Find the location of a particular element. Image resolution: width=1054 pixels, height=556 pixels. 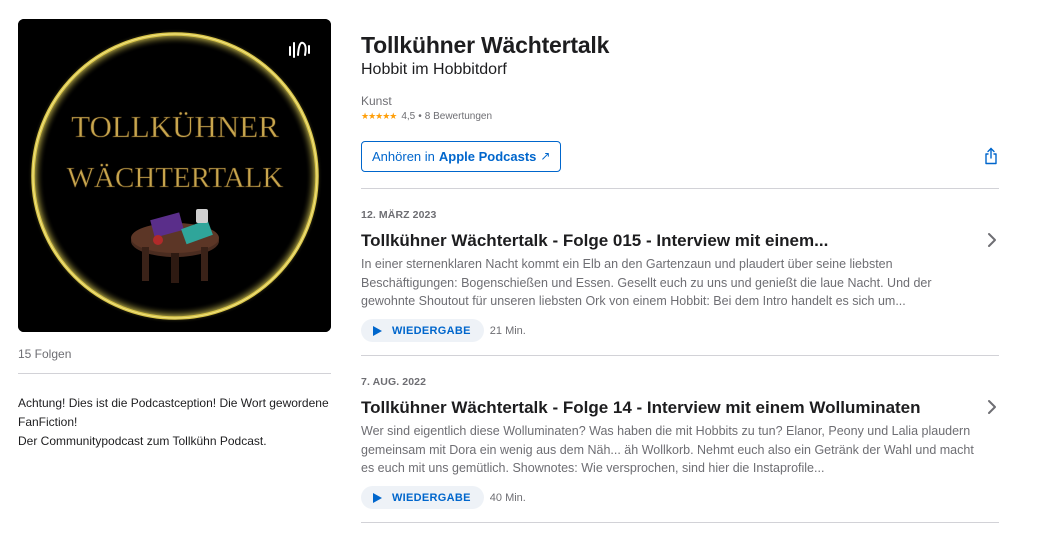

episode-date: 12. MÄRZ 2023 is located at coordinates (399, 215).